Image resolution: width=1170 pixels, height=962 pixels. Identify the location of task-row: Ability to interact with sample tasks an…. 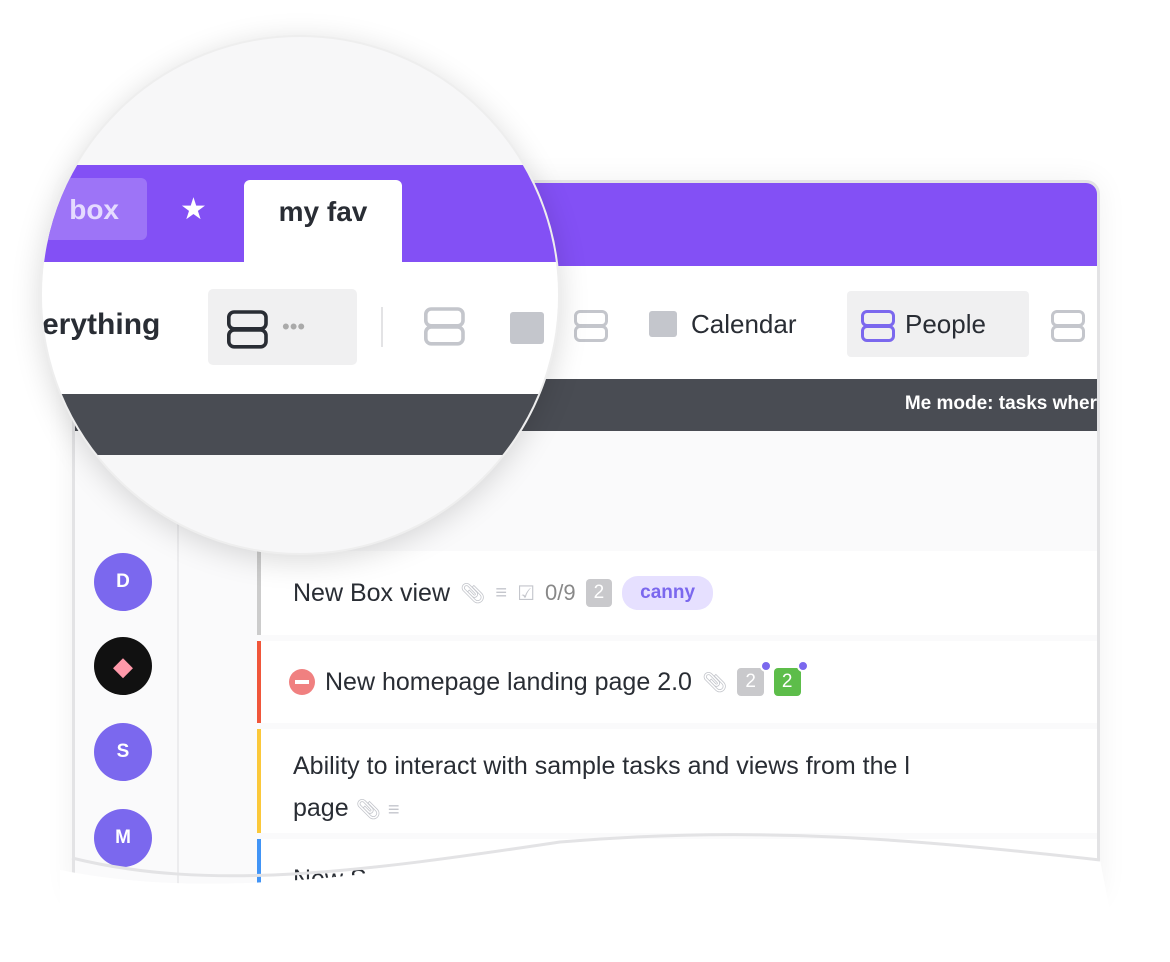
(677, 781).